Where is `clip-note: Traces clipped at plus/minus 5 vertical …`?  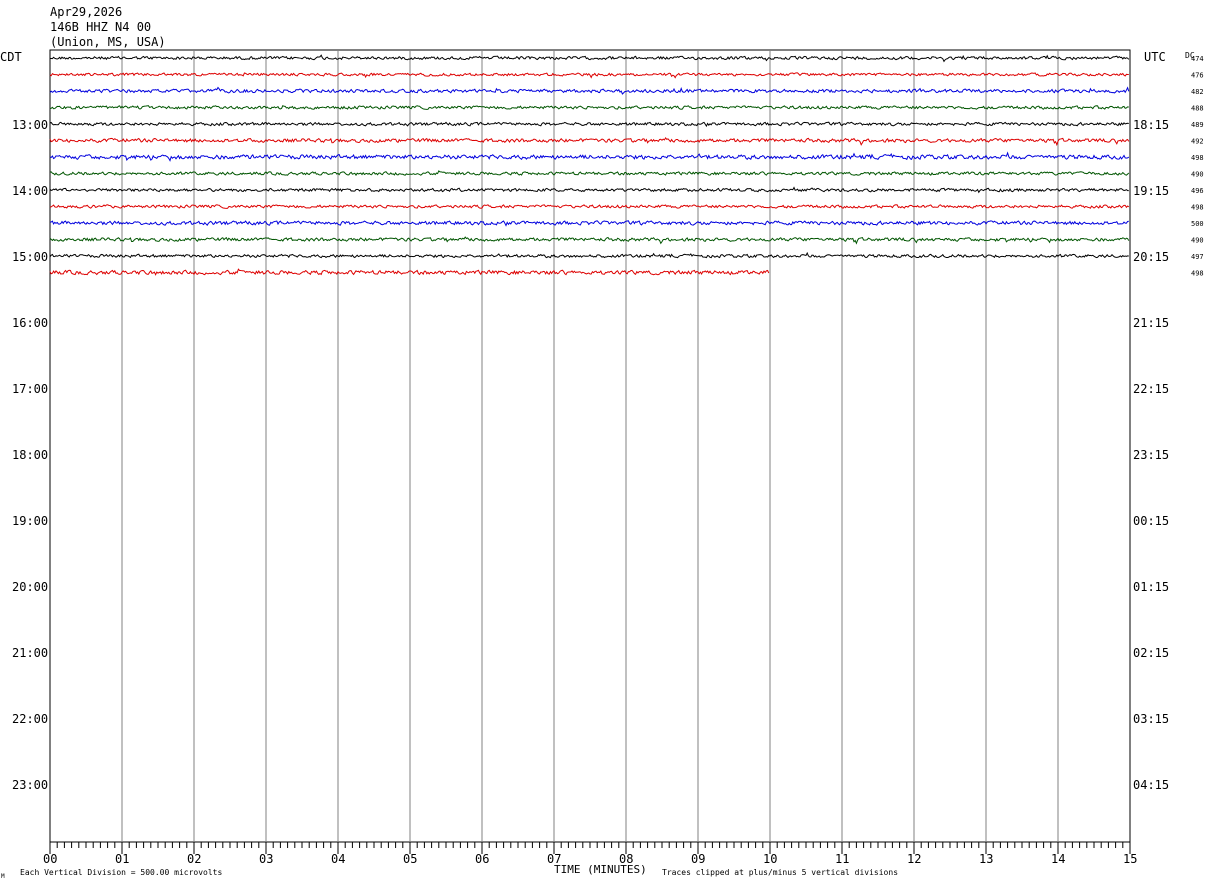 clip-note: Traces clipped at plus/minus 5 vertical … is located at coordinates (780, 872).